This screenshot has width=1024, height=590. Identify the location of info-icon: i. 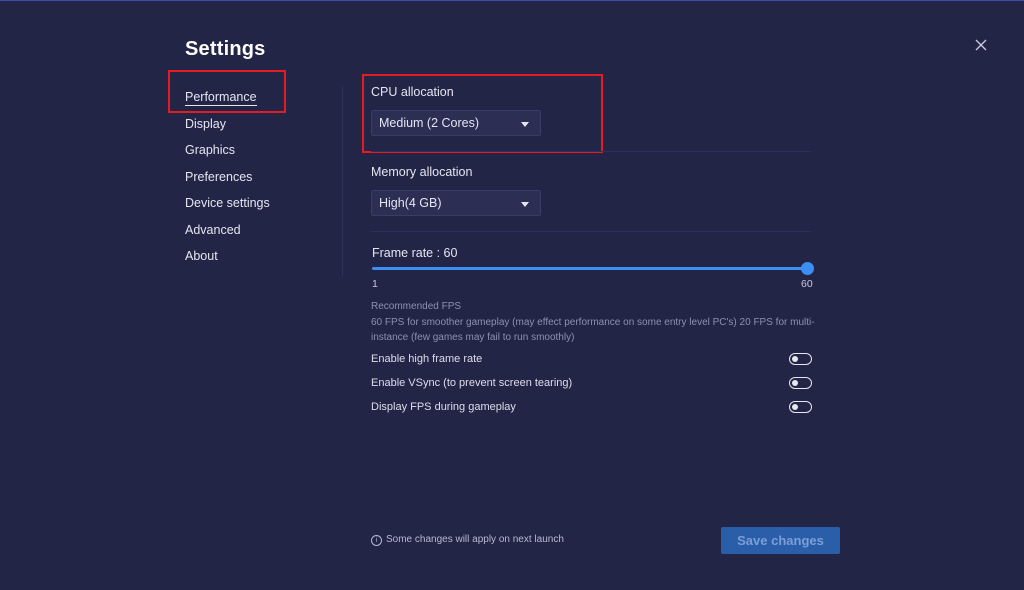
(376, 540).